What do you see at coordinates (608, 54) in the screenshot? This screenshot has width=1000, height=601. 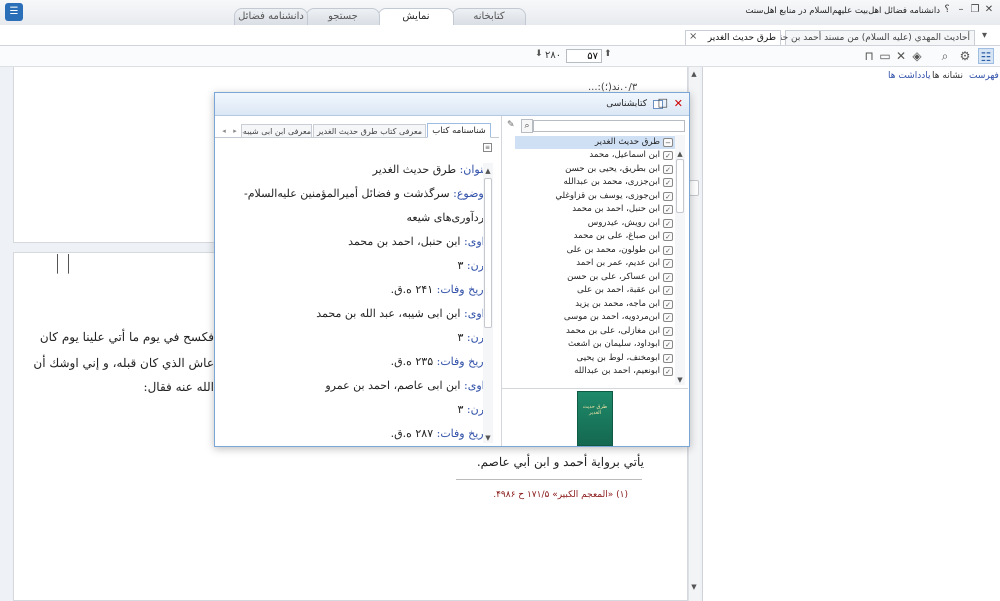 I see `page-up-icon: ⬆` at bounding box center [608, 54].